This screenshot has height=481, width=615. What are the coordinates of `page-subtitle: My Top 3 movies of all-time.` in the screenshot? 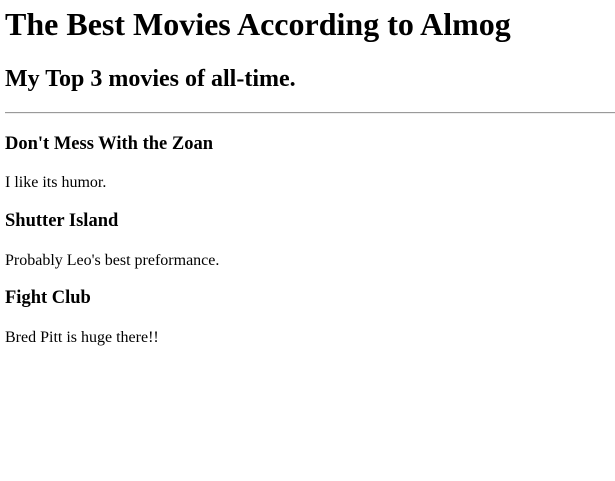 It's located at (150, 79).